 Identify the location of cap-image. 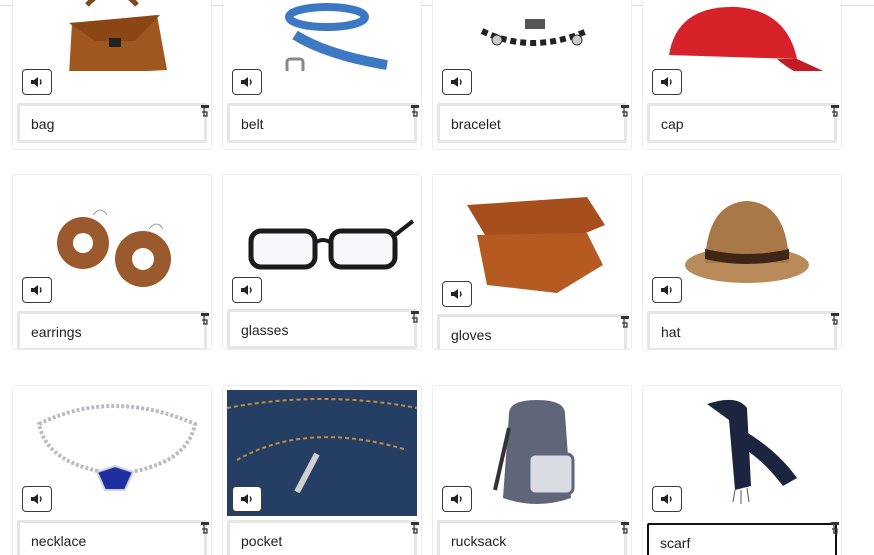
(742, 35).